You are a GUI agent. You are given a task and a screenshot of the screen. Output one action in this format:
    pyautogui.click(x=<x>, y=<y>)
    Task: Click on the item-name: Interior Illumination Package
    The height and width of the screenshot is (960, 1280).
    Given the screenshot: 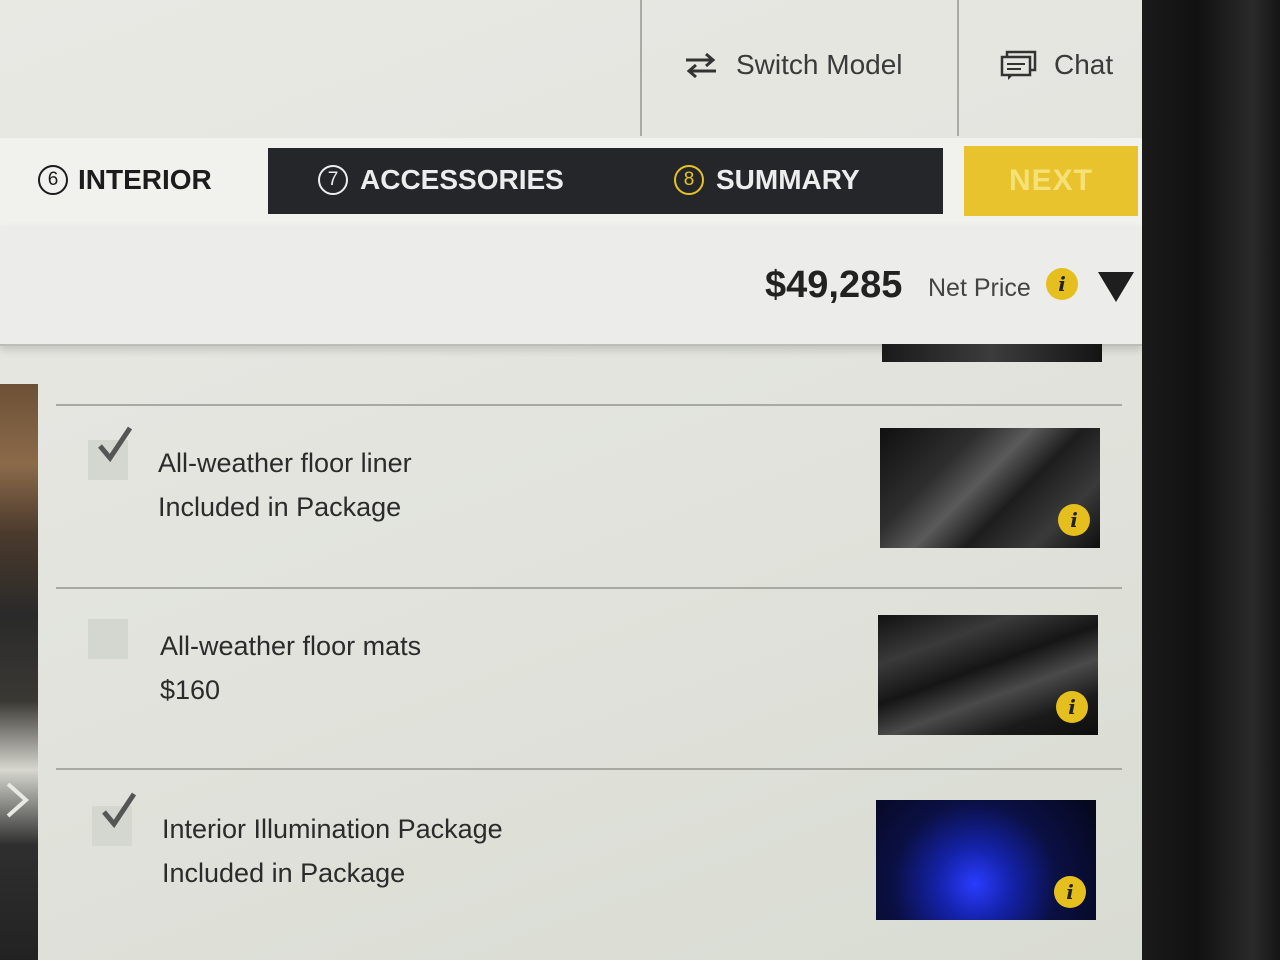 What is the action you would take?
    pyautogui.click(x=332, y=829)
    